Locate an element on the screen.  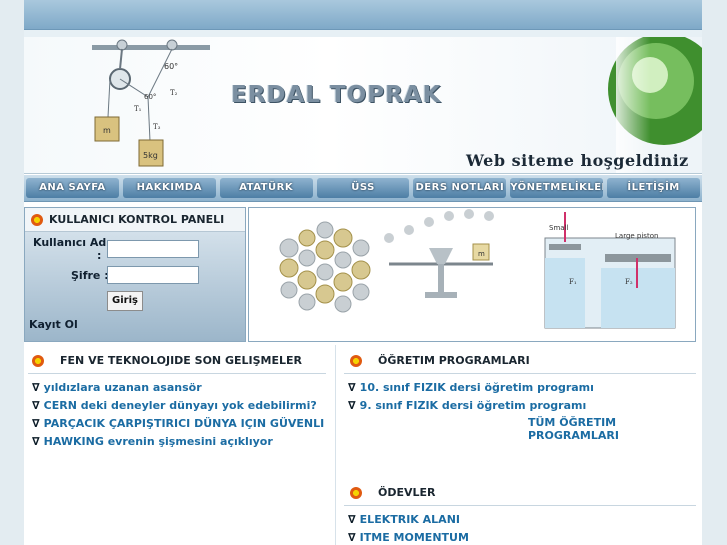
nav-uss: ÜSS is located at coordinates (363, 188).